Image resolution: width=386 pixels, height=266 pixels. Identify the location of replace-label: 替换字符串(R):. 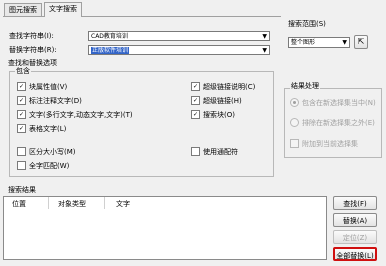
(33, 50).